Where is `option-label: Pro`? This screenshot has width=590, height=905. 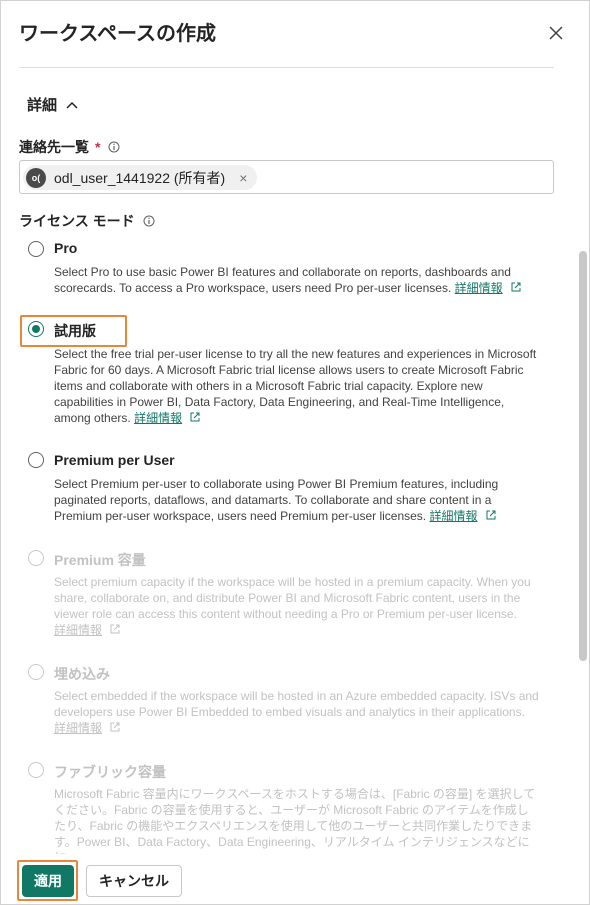
option-label: Pro is located at coordinates (66, 248).